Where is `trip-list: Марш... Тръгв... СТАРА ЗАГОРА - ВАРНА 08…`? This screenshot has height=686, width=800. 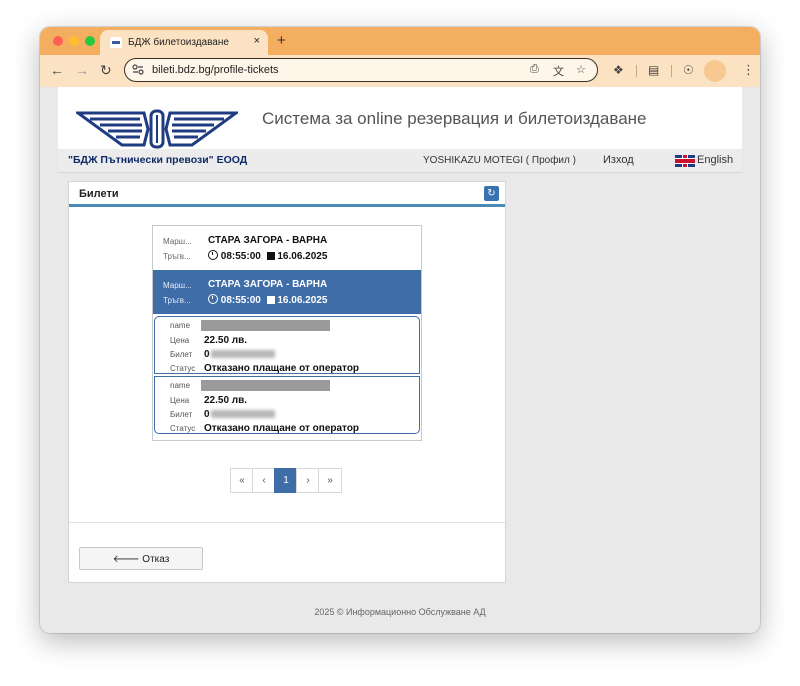
trip-list: Марш... Тръгв... СТАРА ЗАГОРА - ВАРНА 08… is located at coordinates (287, 333).